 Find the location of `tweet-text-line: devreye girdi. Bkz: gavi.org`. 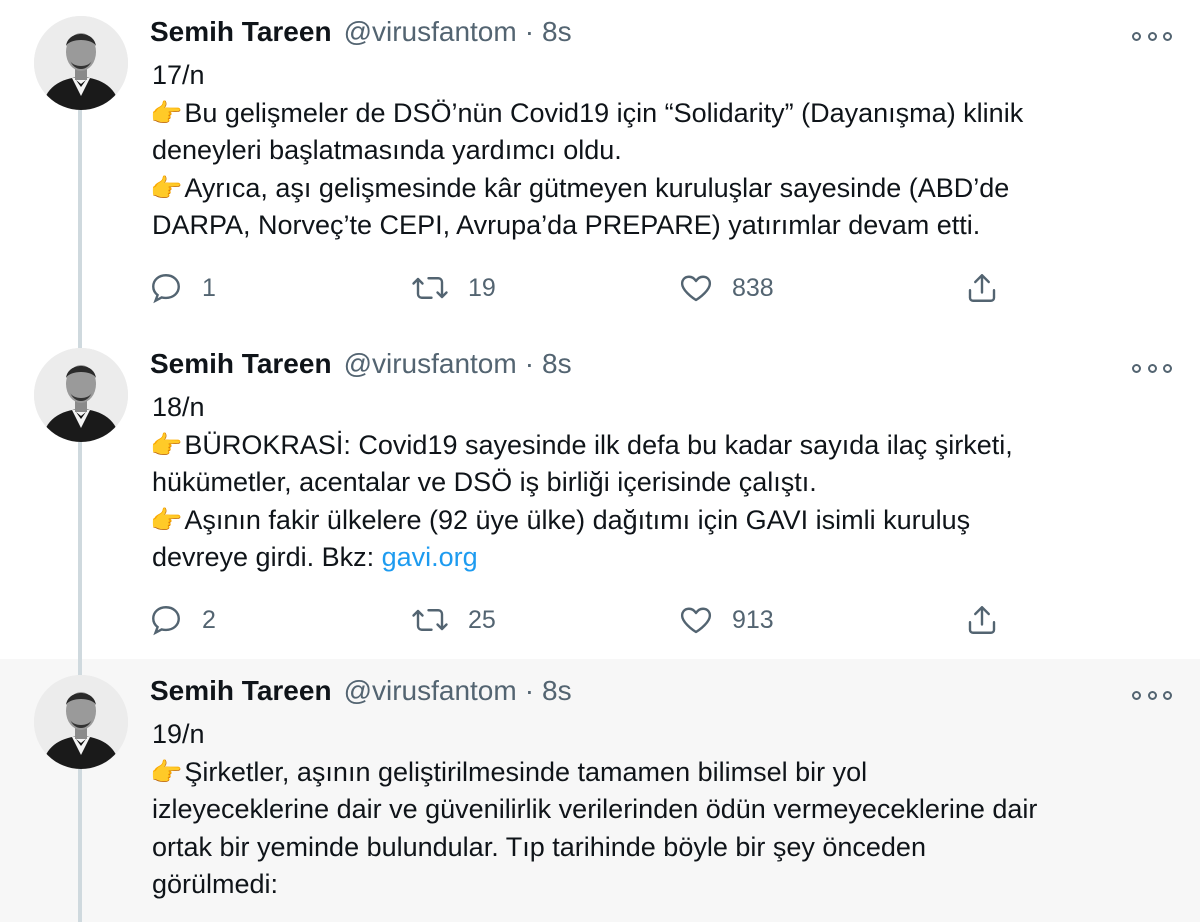

tweet-text-line: devreye girdi. Bkz: gavi.org is located at coordinates (315, 557).